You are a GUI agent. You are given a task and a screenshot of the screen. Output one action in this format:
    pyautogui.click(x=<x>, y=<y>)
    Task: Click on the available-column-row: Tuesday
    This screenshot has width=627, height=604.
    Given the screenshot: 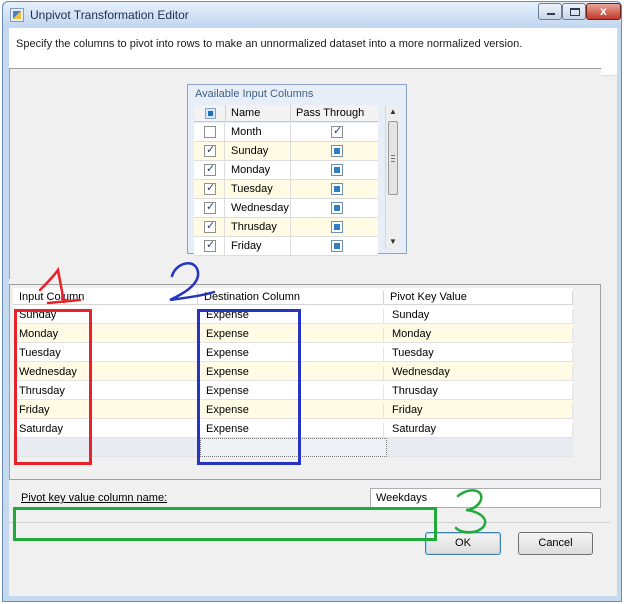 What is the action you would take?
    pyautogui.click(x=286, y=189)
    